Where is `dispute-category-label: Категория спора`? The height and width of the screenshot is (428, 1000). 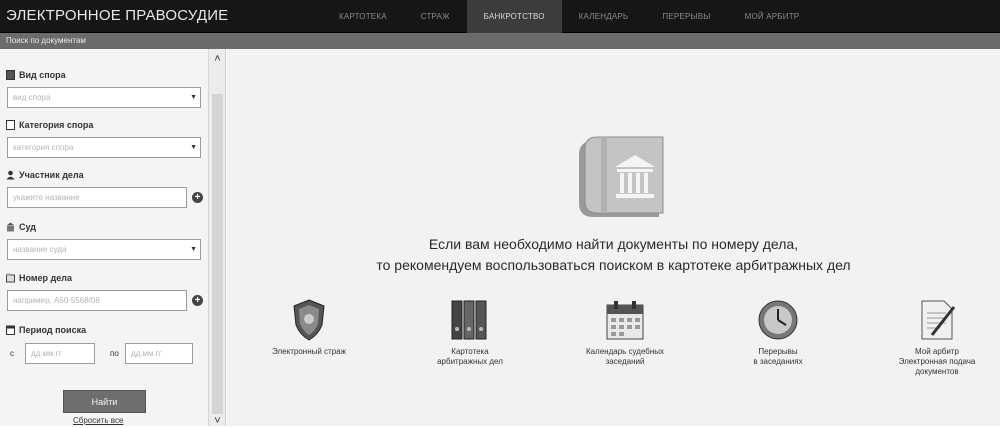 dispute-category-label: Категория спора is located at coordinates (49, 125).